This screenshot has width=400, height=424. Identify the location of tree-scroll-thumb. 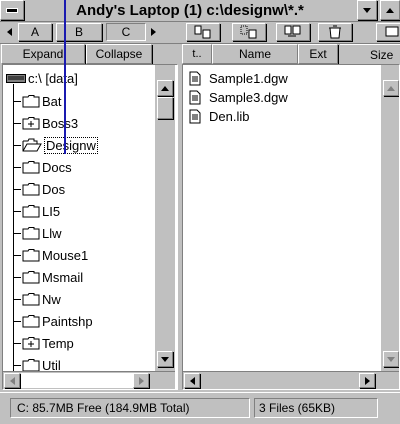
(165, 108).